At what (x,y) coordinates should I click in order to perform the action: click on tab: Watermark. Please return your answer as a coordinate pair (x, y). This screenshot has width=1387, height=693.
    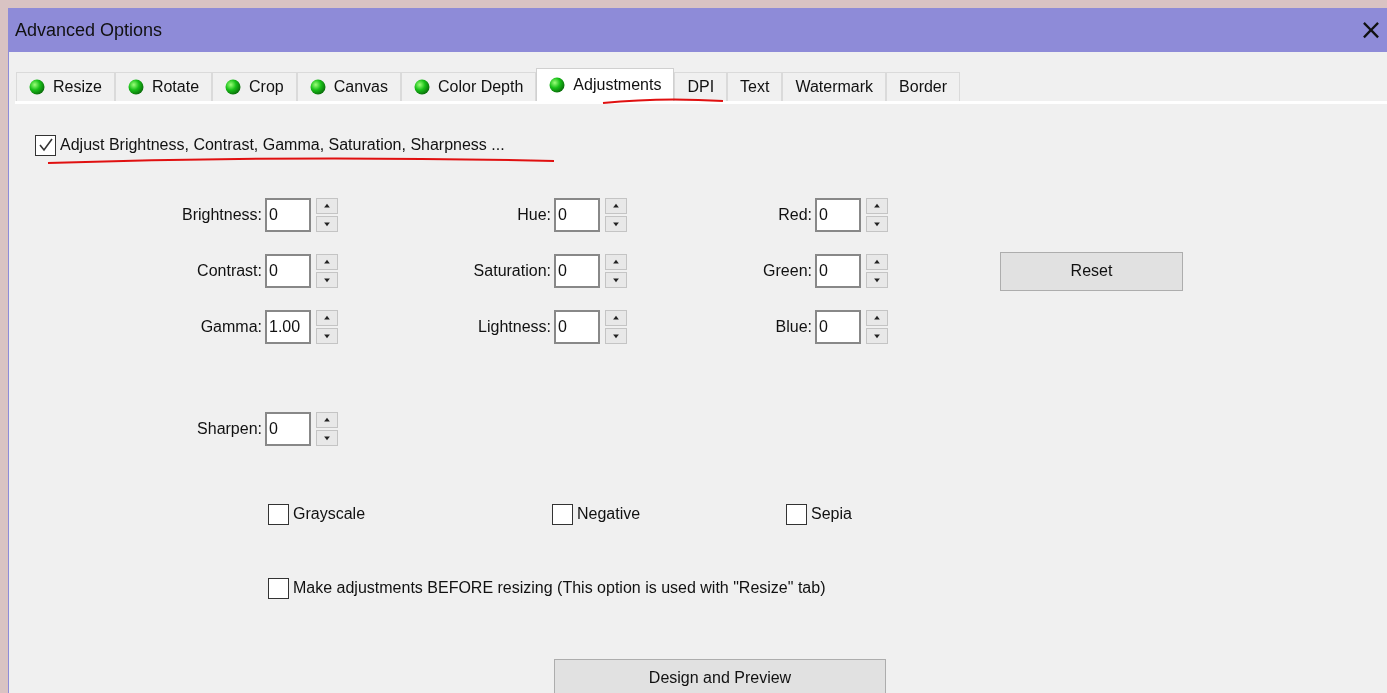
    Looking at the image, I should click on (834, 86).